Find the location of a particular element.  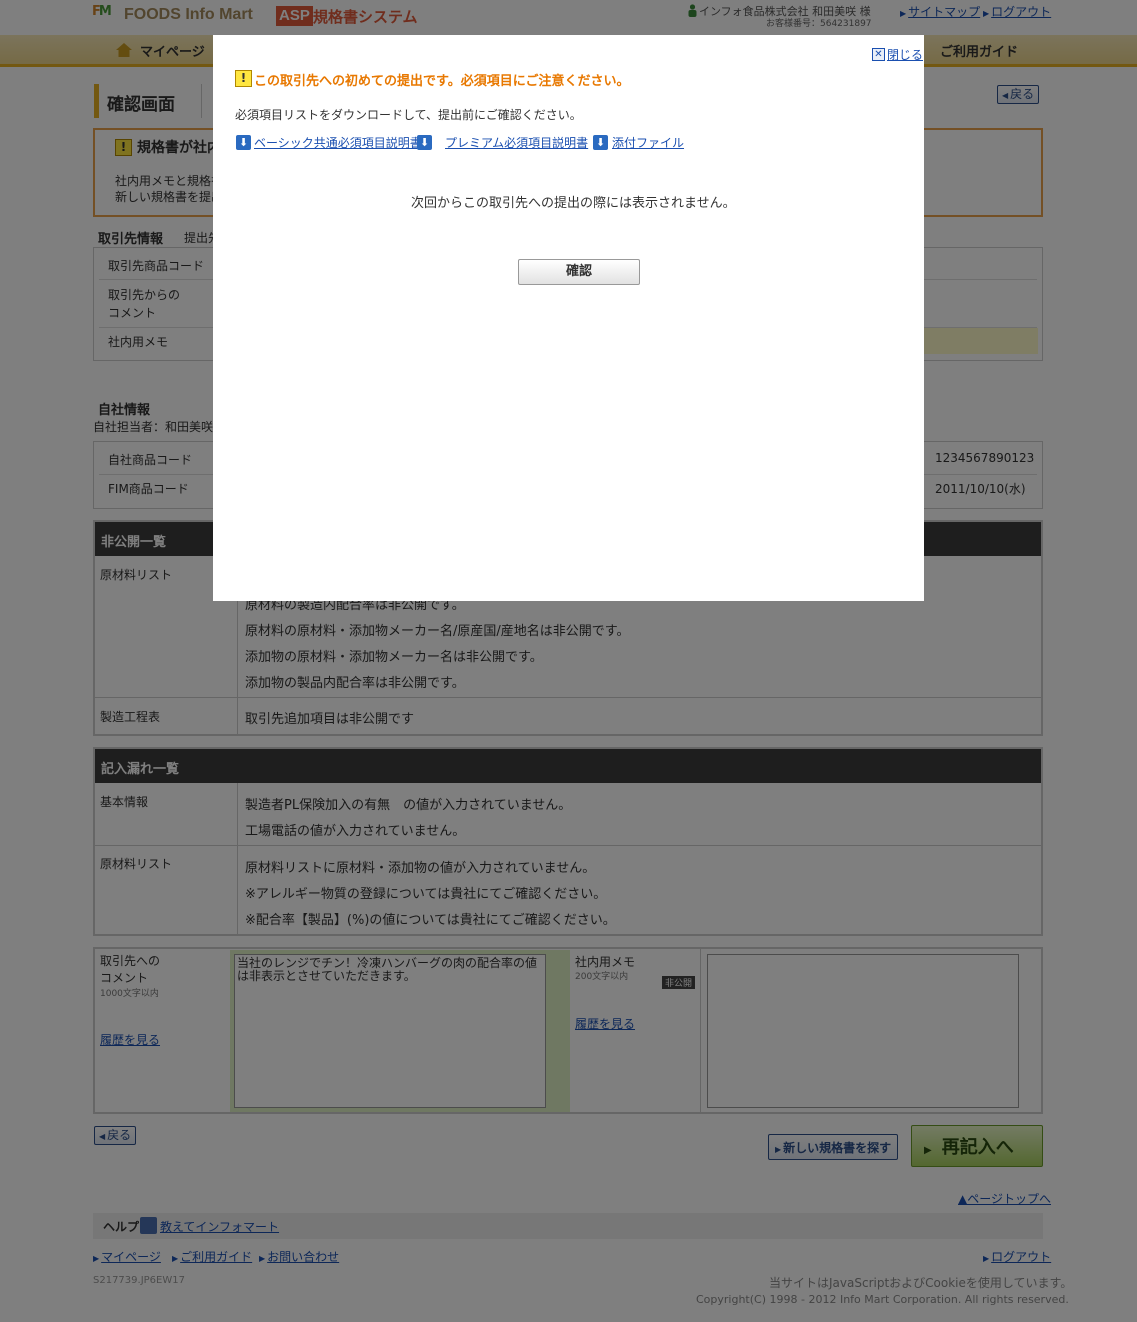

close-icon: ✕ is located at coordinates (878, 54).